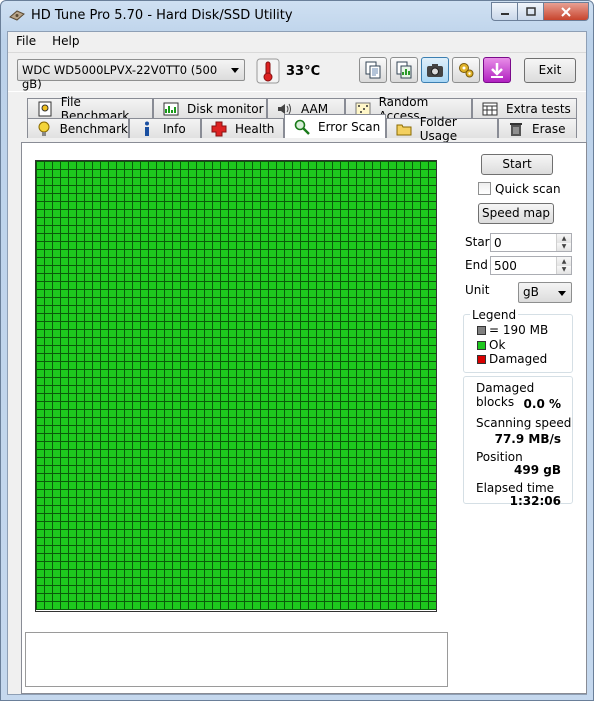  I want to click on save-button, so click(497, 70).